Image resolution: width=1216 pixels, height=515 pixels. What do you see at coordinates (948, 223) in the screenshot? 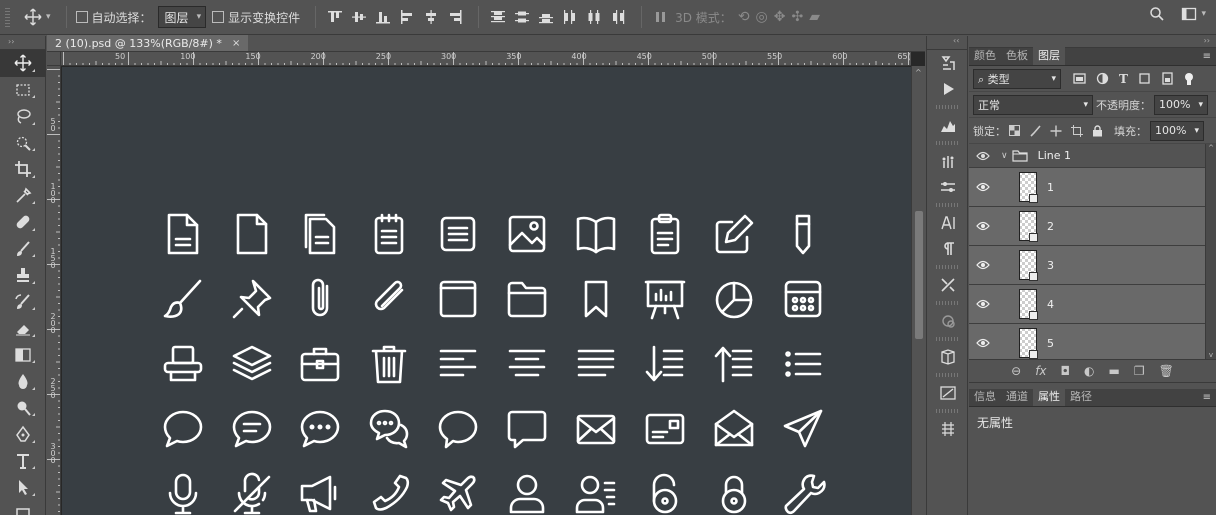
I see `character-panel-button` at bounding box center [948, 223].